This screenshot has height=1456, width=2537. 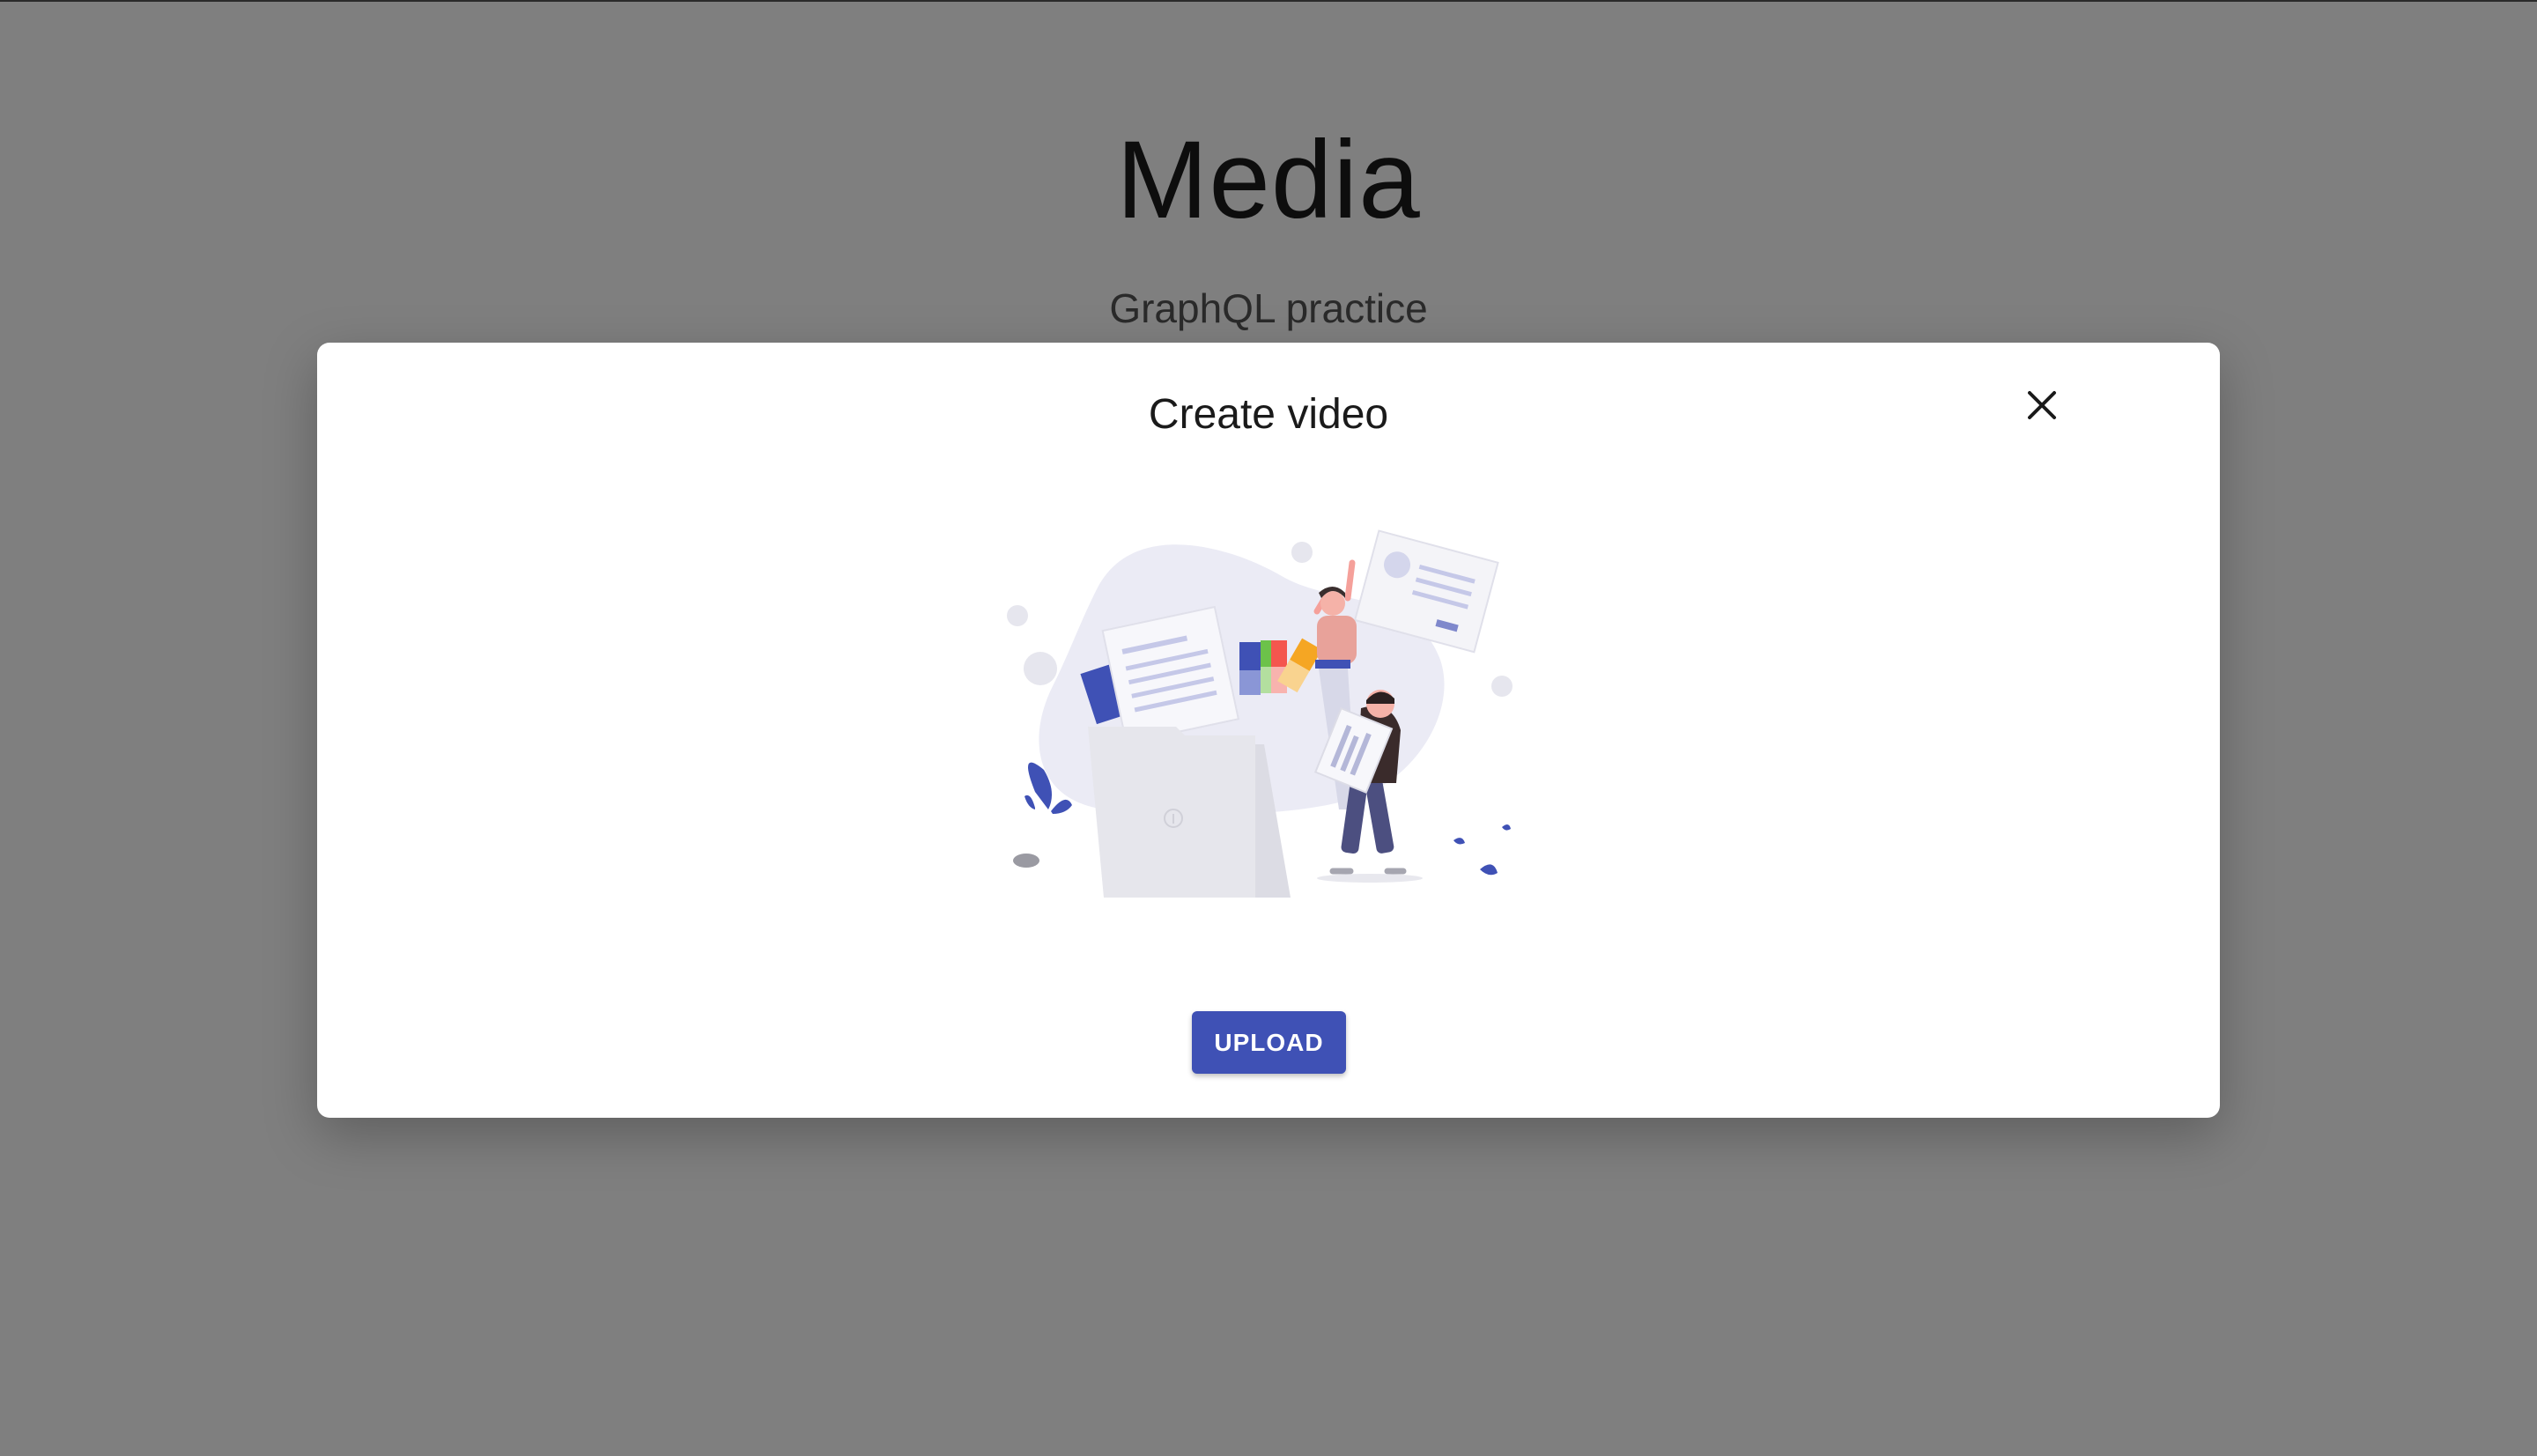 What do you see at coordinates (1269, 1042) in the screenshot?
I see `upload-button: UPLOAD` at bounding box center [1269, 1042].